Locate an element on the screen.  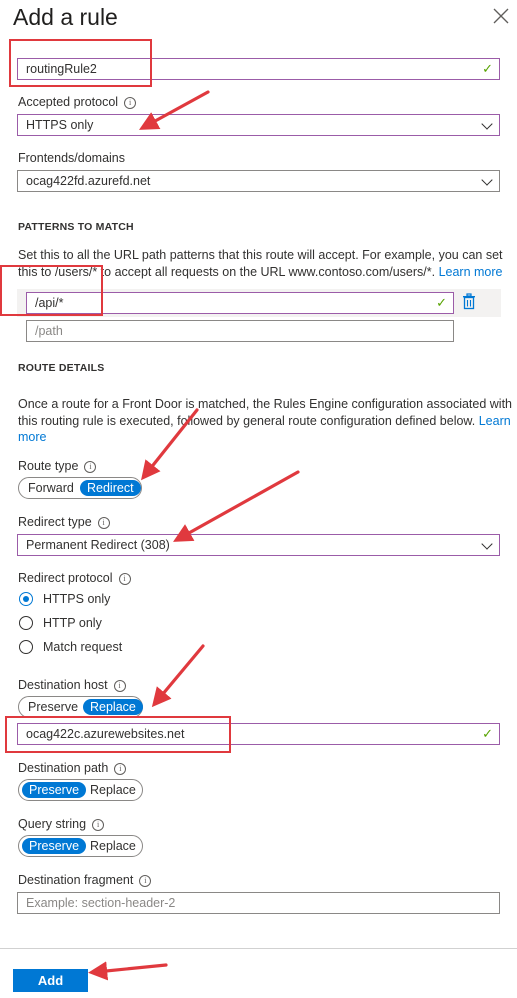
arrow-redirect-type is located at coordinates (236, 506).